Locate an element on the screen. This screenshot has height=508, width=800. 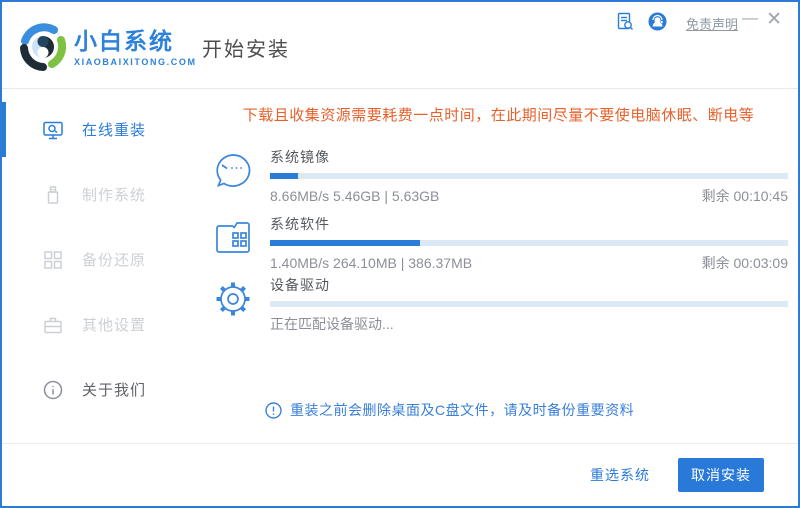
sidebar-item-about-us: 关于我们 is located at coordinates (102, 389).